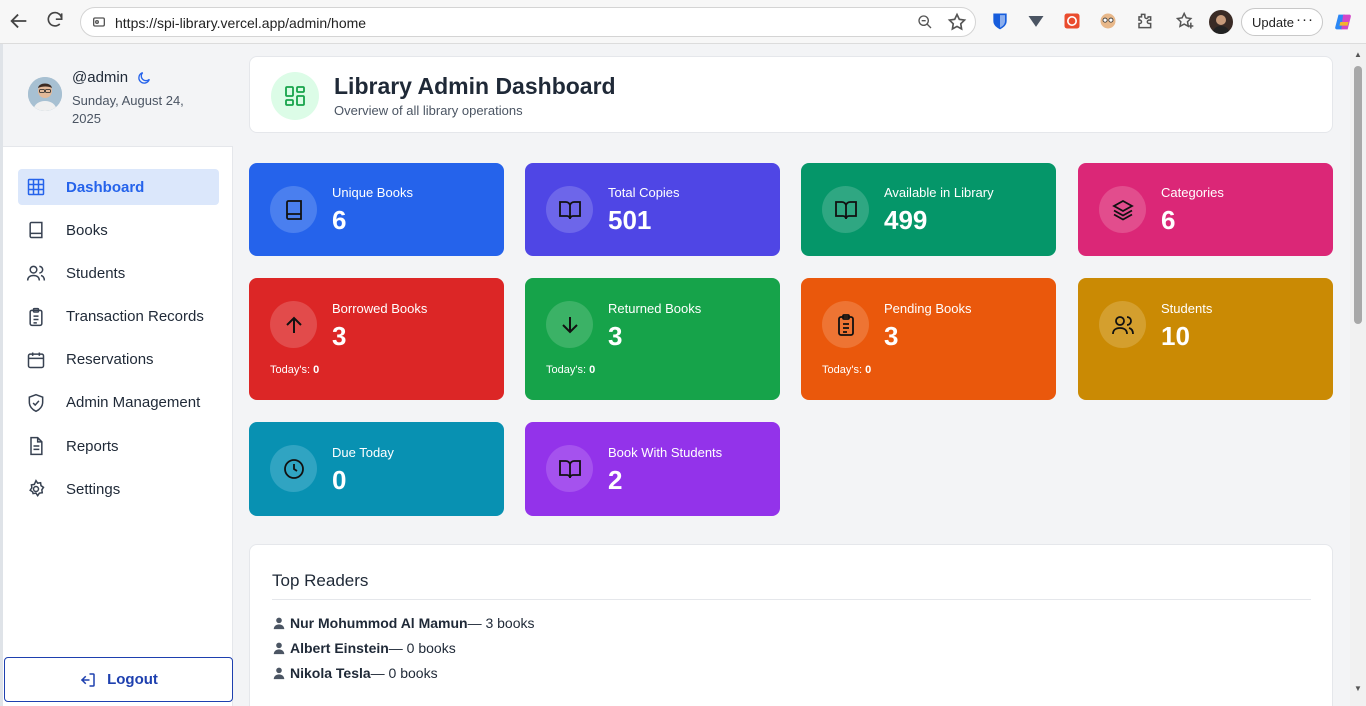 The image size is (1366, 706). What do you see at coordinates (1305, 19) in the screenshot?
I see `more-menu-icon: ···` at bounding box center [1305, 19].